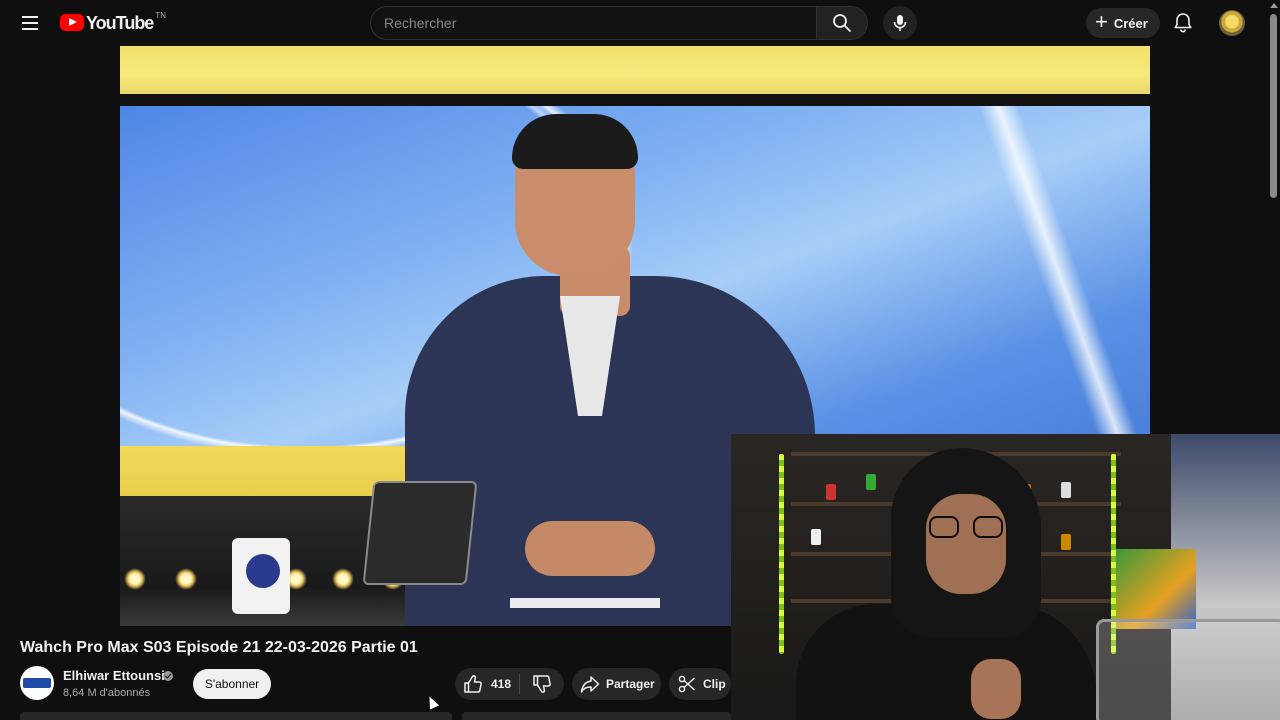 This screenshot has height=720, width=1280. What do you see at coordinates (236, 716) in the screenshot?
I see `description-box` at bounding box center [236, 716].